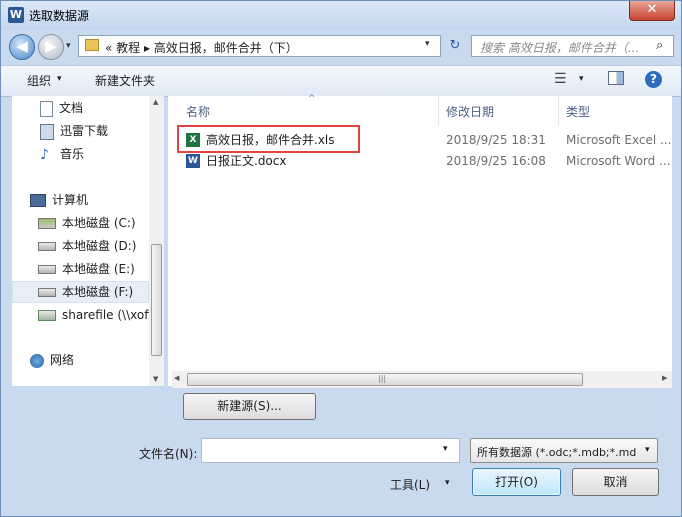 Image resolution: width=682 pixels, height=517 pixels. I want to click on sidebar-item-label: 本地磁盘 (D:), so click(99, 246).